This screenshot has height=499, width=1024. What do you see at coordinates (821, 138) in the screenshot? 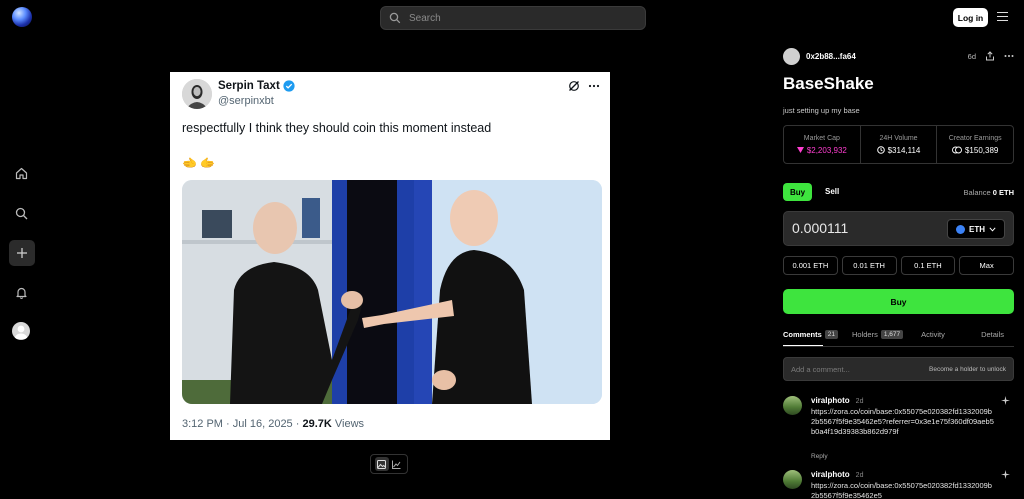
I see `stat-label: Market Cap` at bounding box center [821, 138].